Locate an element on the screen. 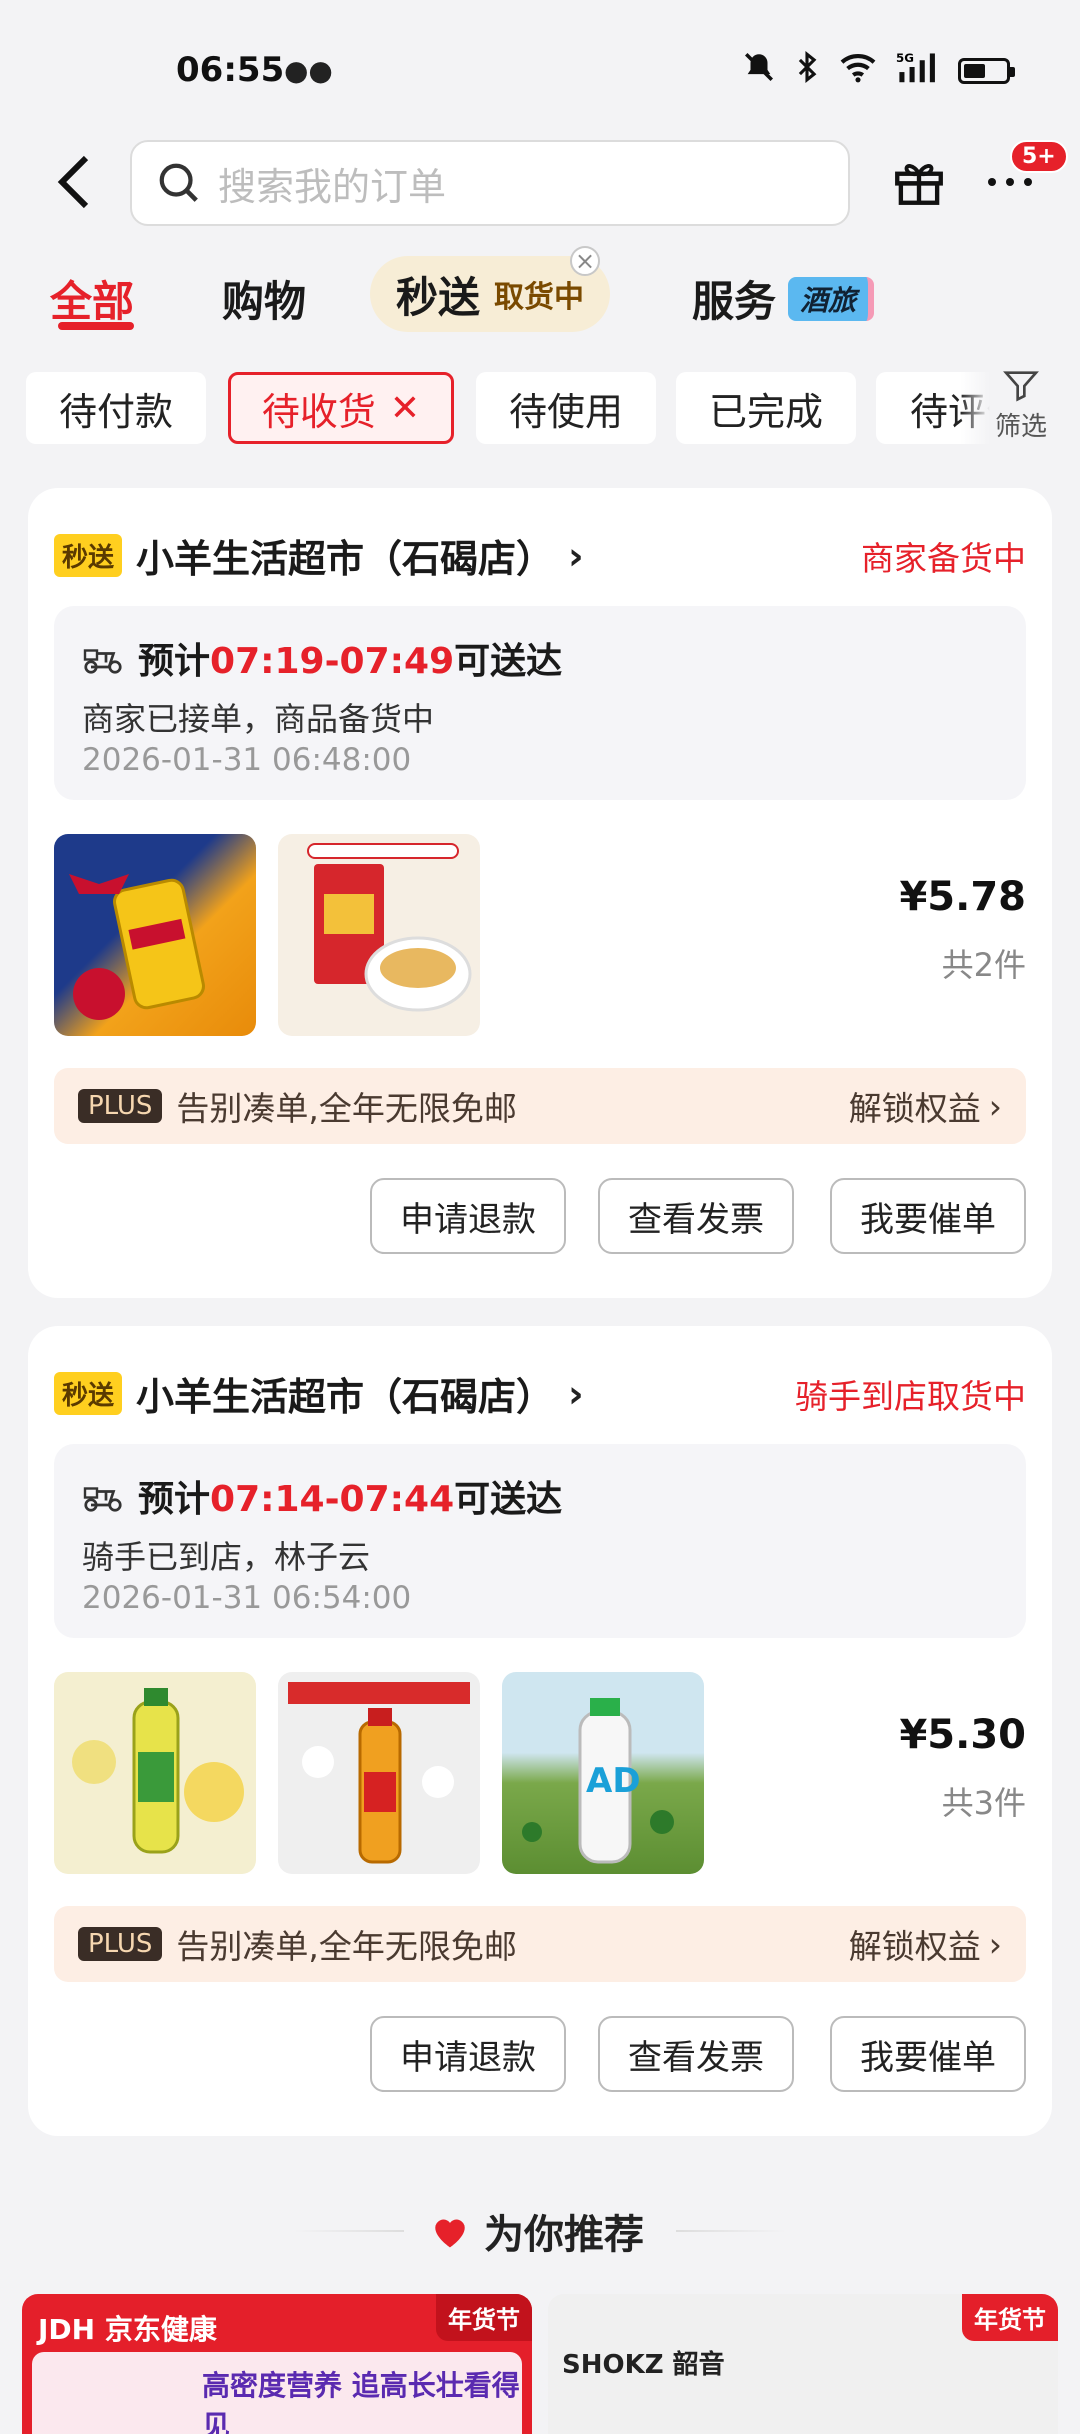 The image size is (1080, 2434). product-energy-drink-image is located at coordinates (379, 1773).